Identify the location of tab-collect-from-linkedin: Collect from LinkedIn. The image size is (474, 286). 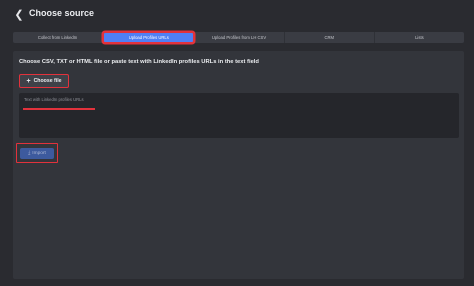
(58, 37).